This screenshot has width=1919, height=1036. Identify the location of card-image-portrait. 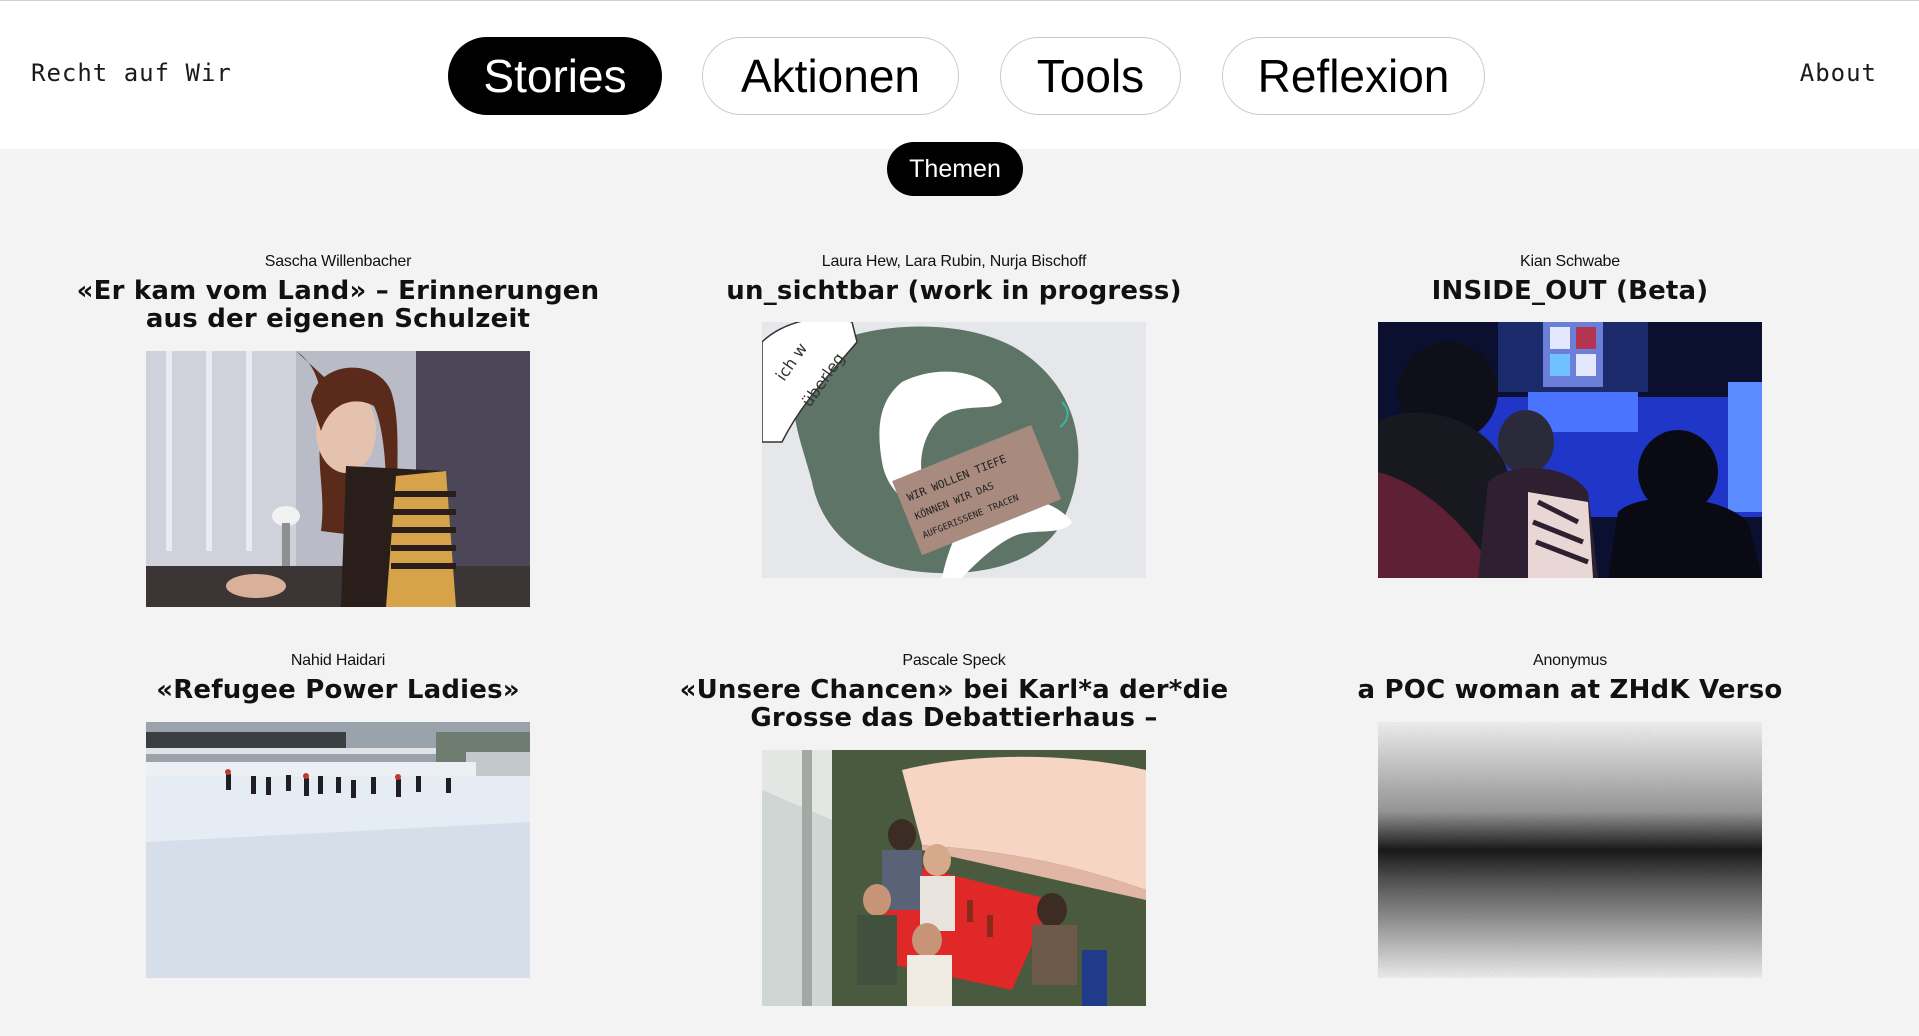
(338, 479).